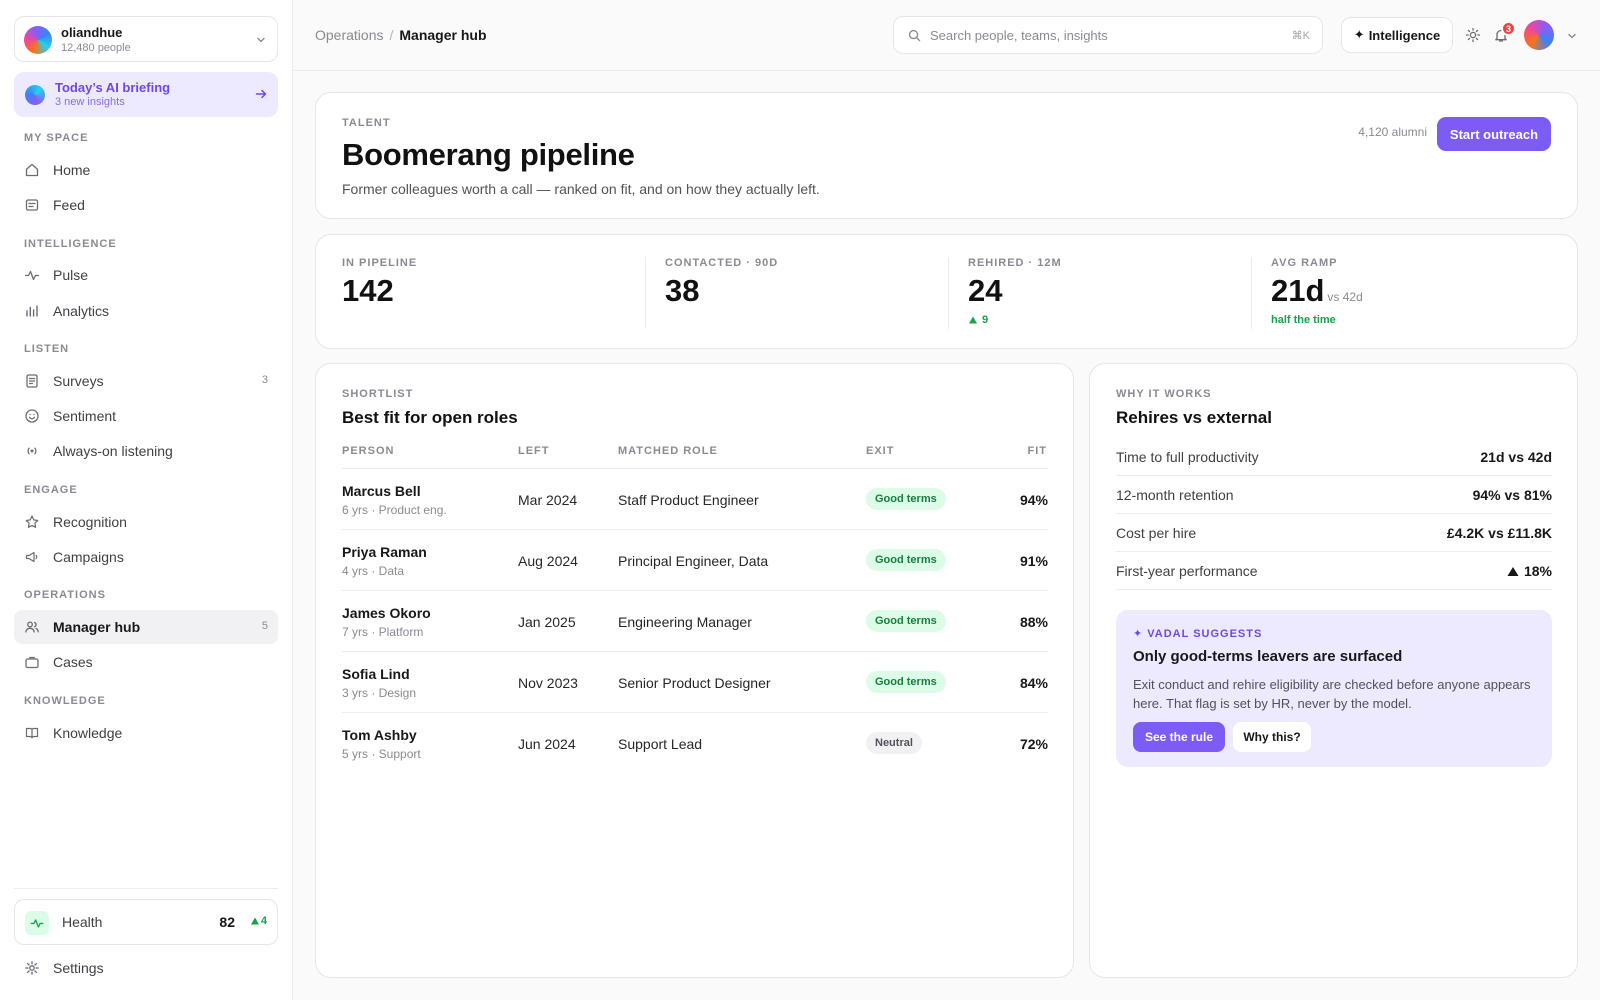 This screenshot has height=1000, width=1600. Describe the element at coordinates (534, 451) in the screenshot. I see `column-header-left: LEFT` at that location.